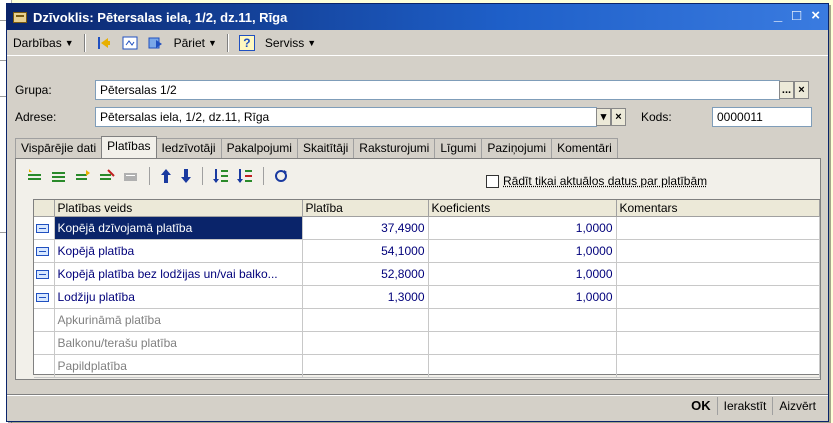  I want to click on service-menu: Serviss ▼, so click(290, 43).